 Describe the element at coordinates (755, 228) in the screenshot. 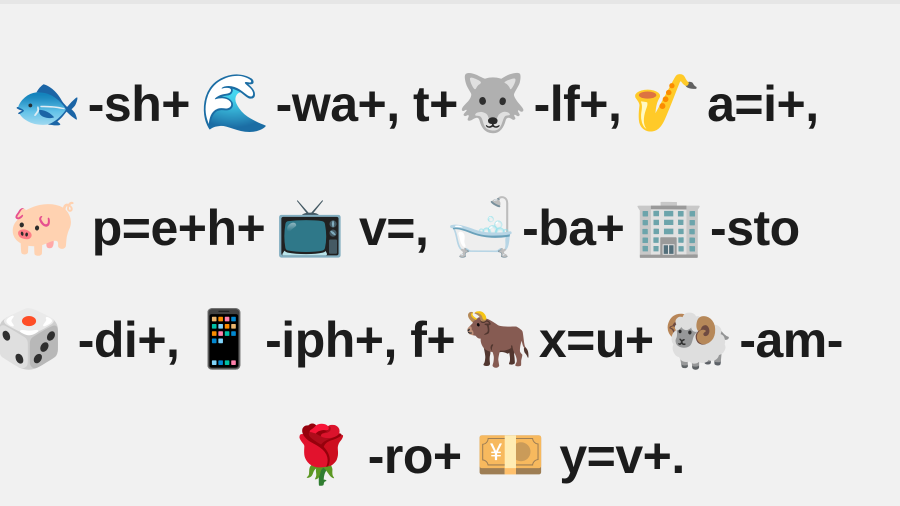

I see `rebus-fragment: -sto` at that location.